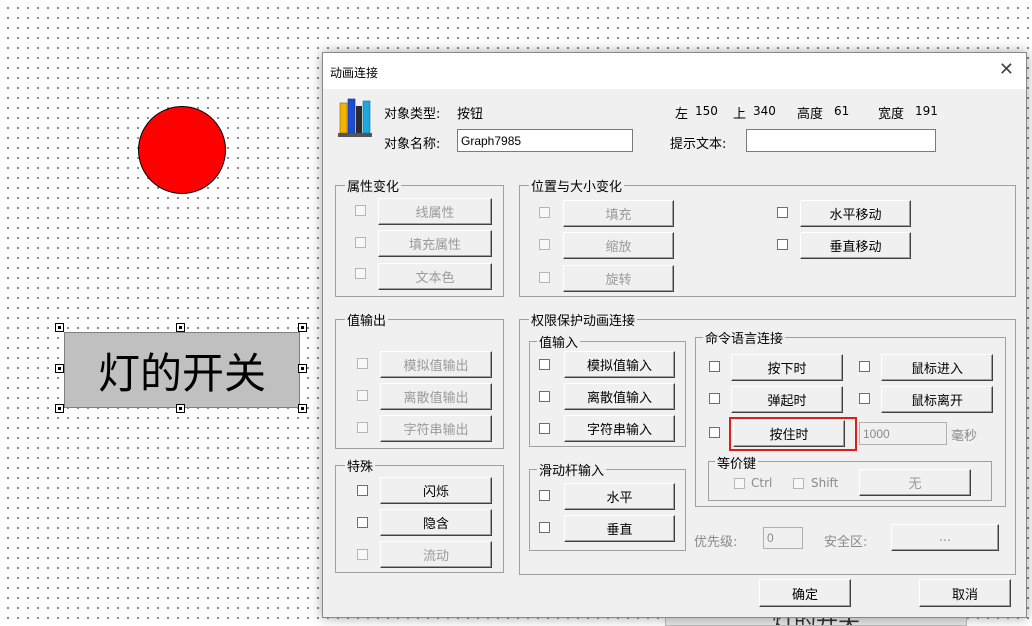  What do you see at coordinates (618, 213) in the screenshot?
I see `fill-button: 填充` at bounding box center [618, 213].